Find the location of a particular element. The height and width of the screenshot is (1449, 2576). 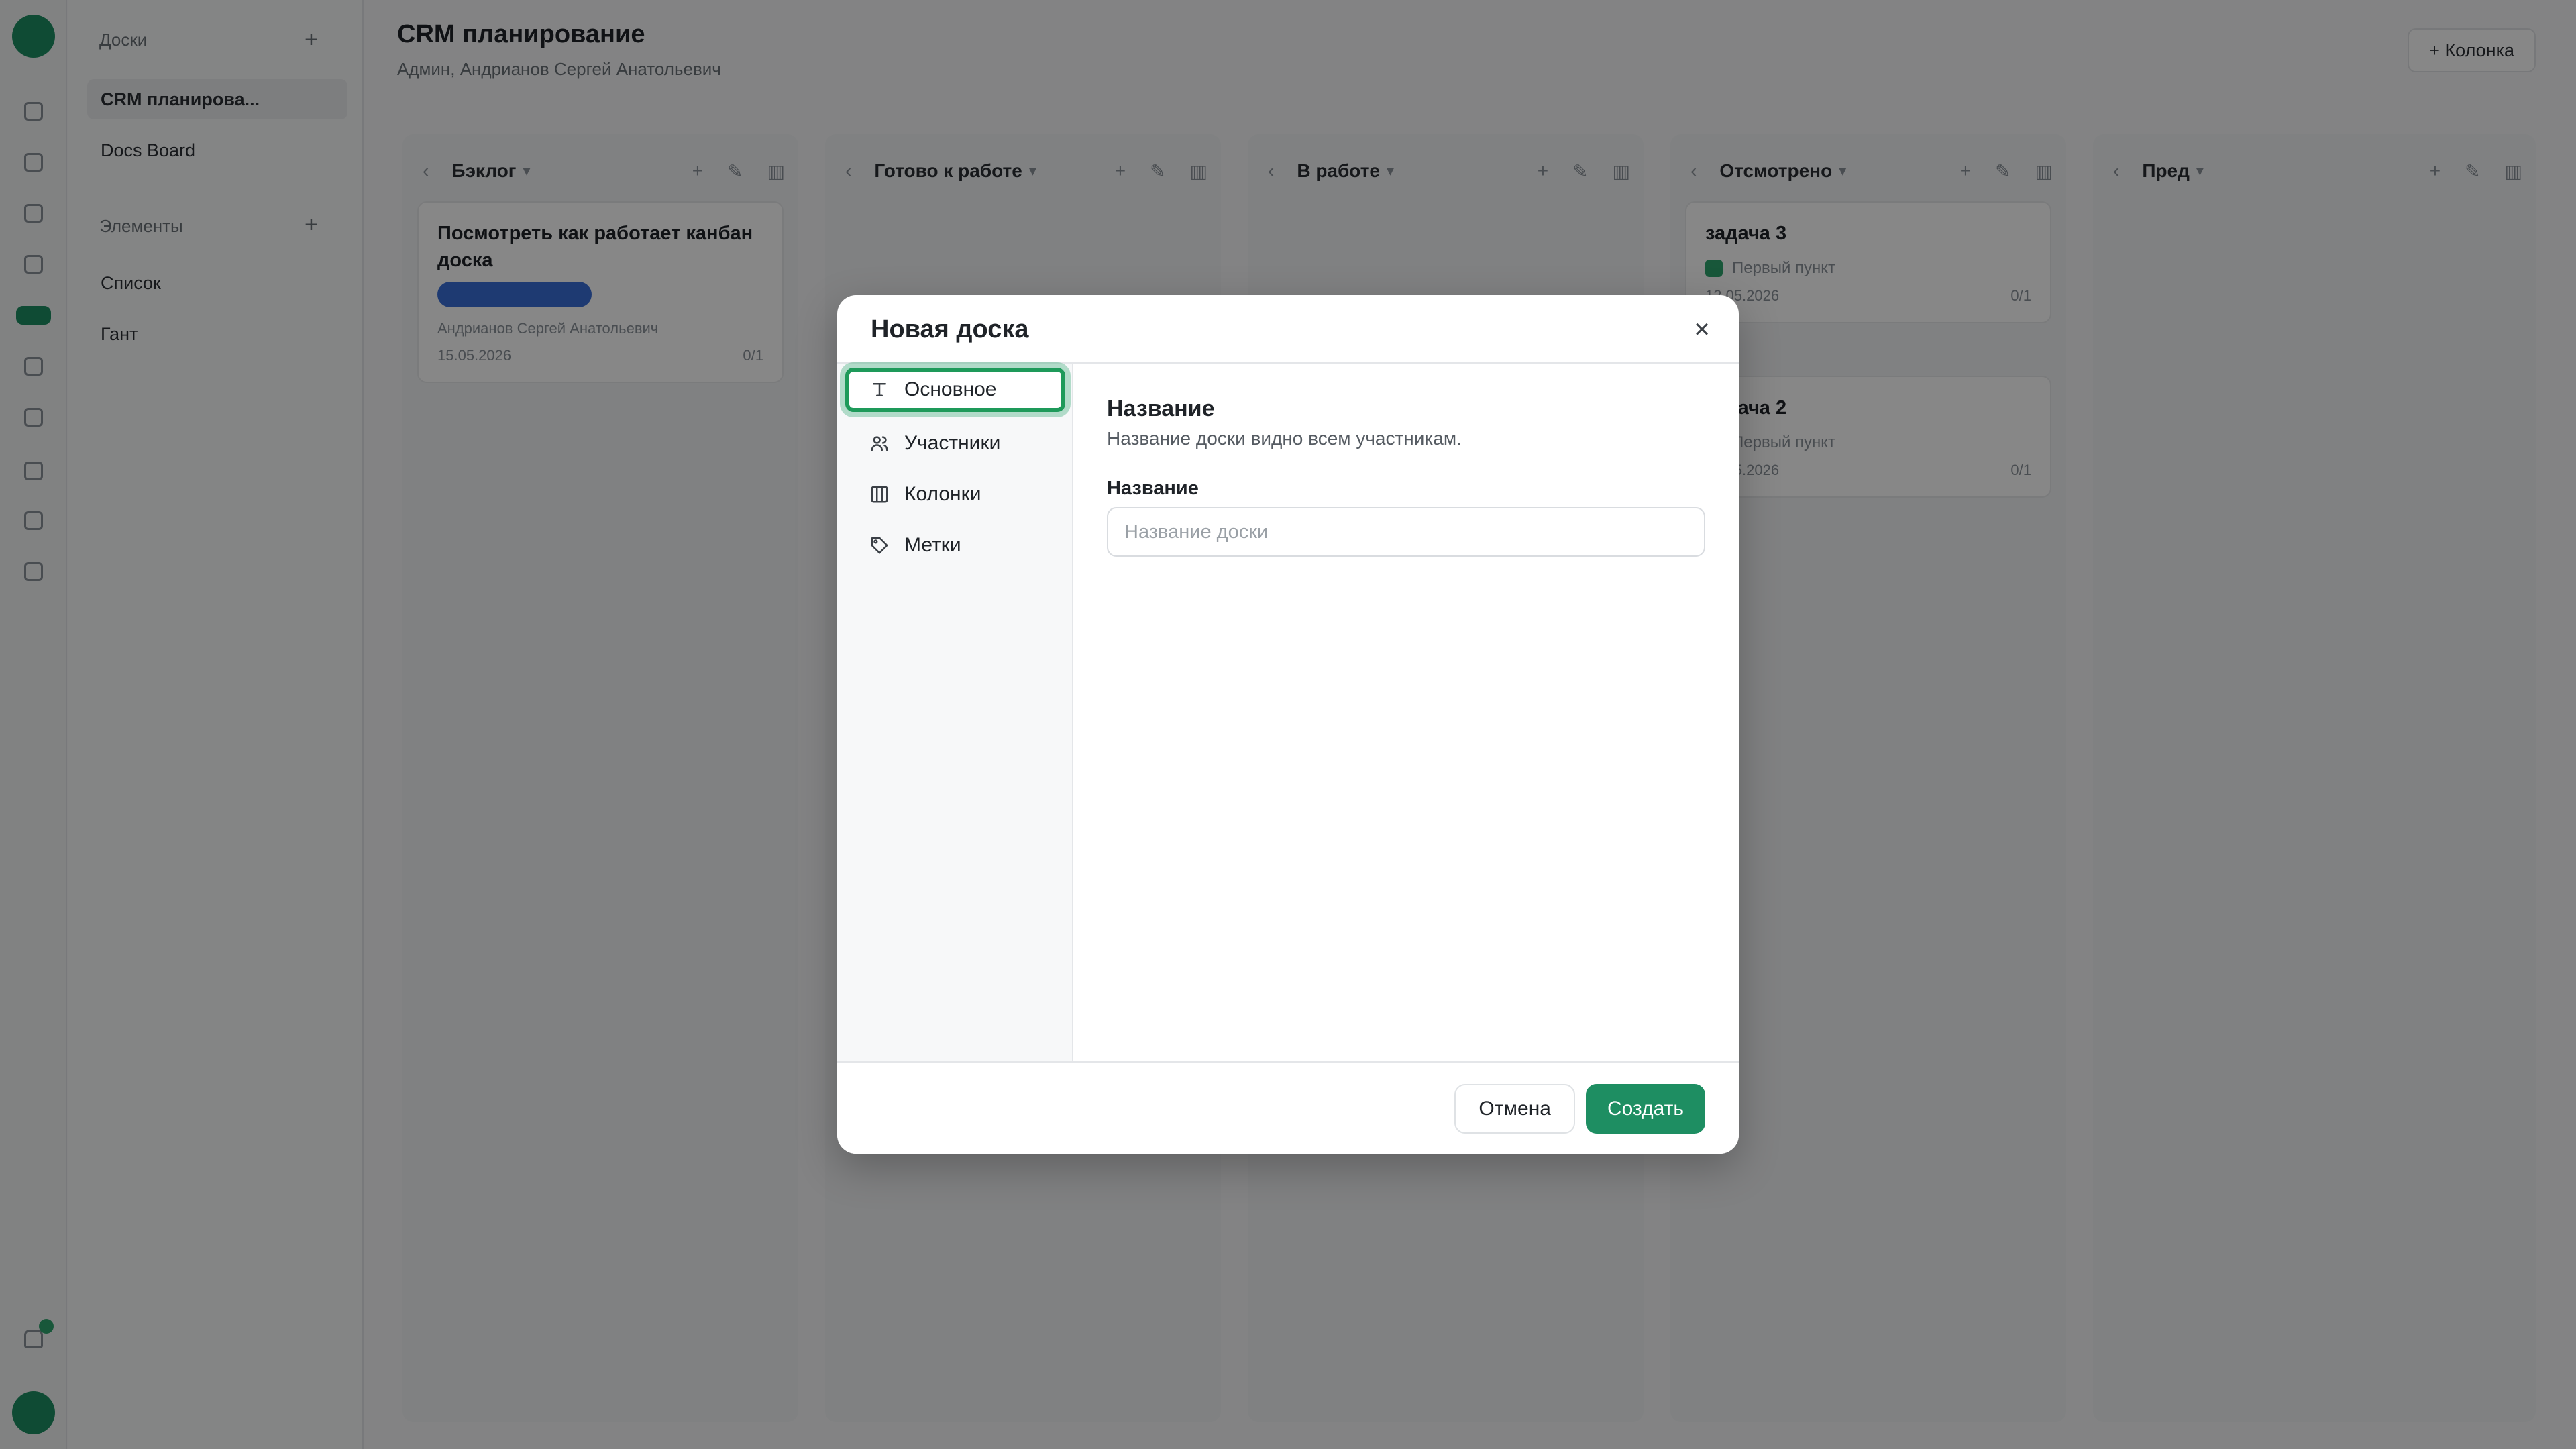

nav-item-columns: Колонки is located at coordinates (955, 494).